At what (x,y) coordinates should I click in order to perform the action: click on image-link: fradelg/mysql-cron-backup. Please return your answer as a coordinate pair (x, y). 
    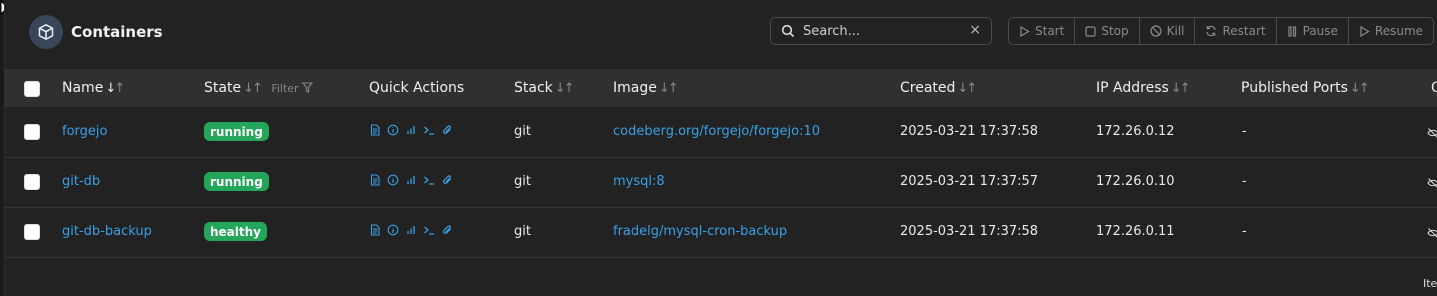
    Looking at the image, I should click on (700, 231).